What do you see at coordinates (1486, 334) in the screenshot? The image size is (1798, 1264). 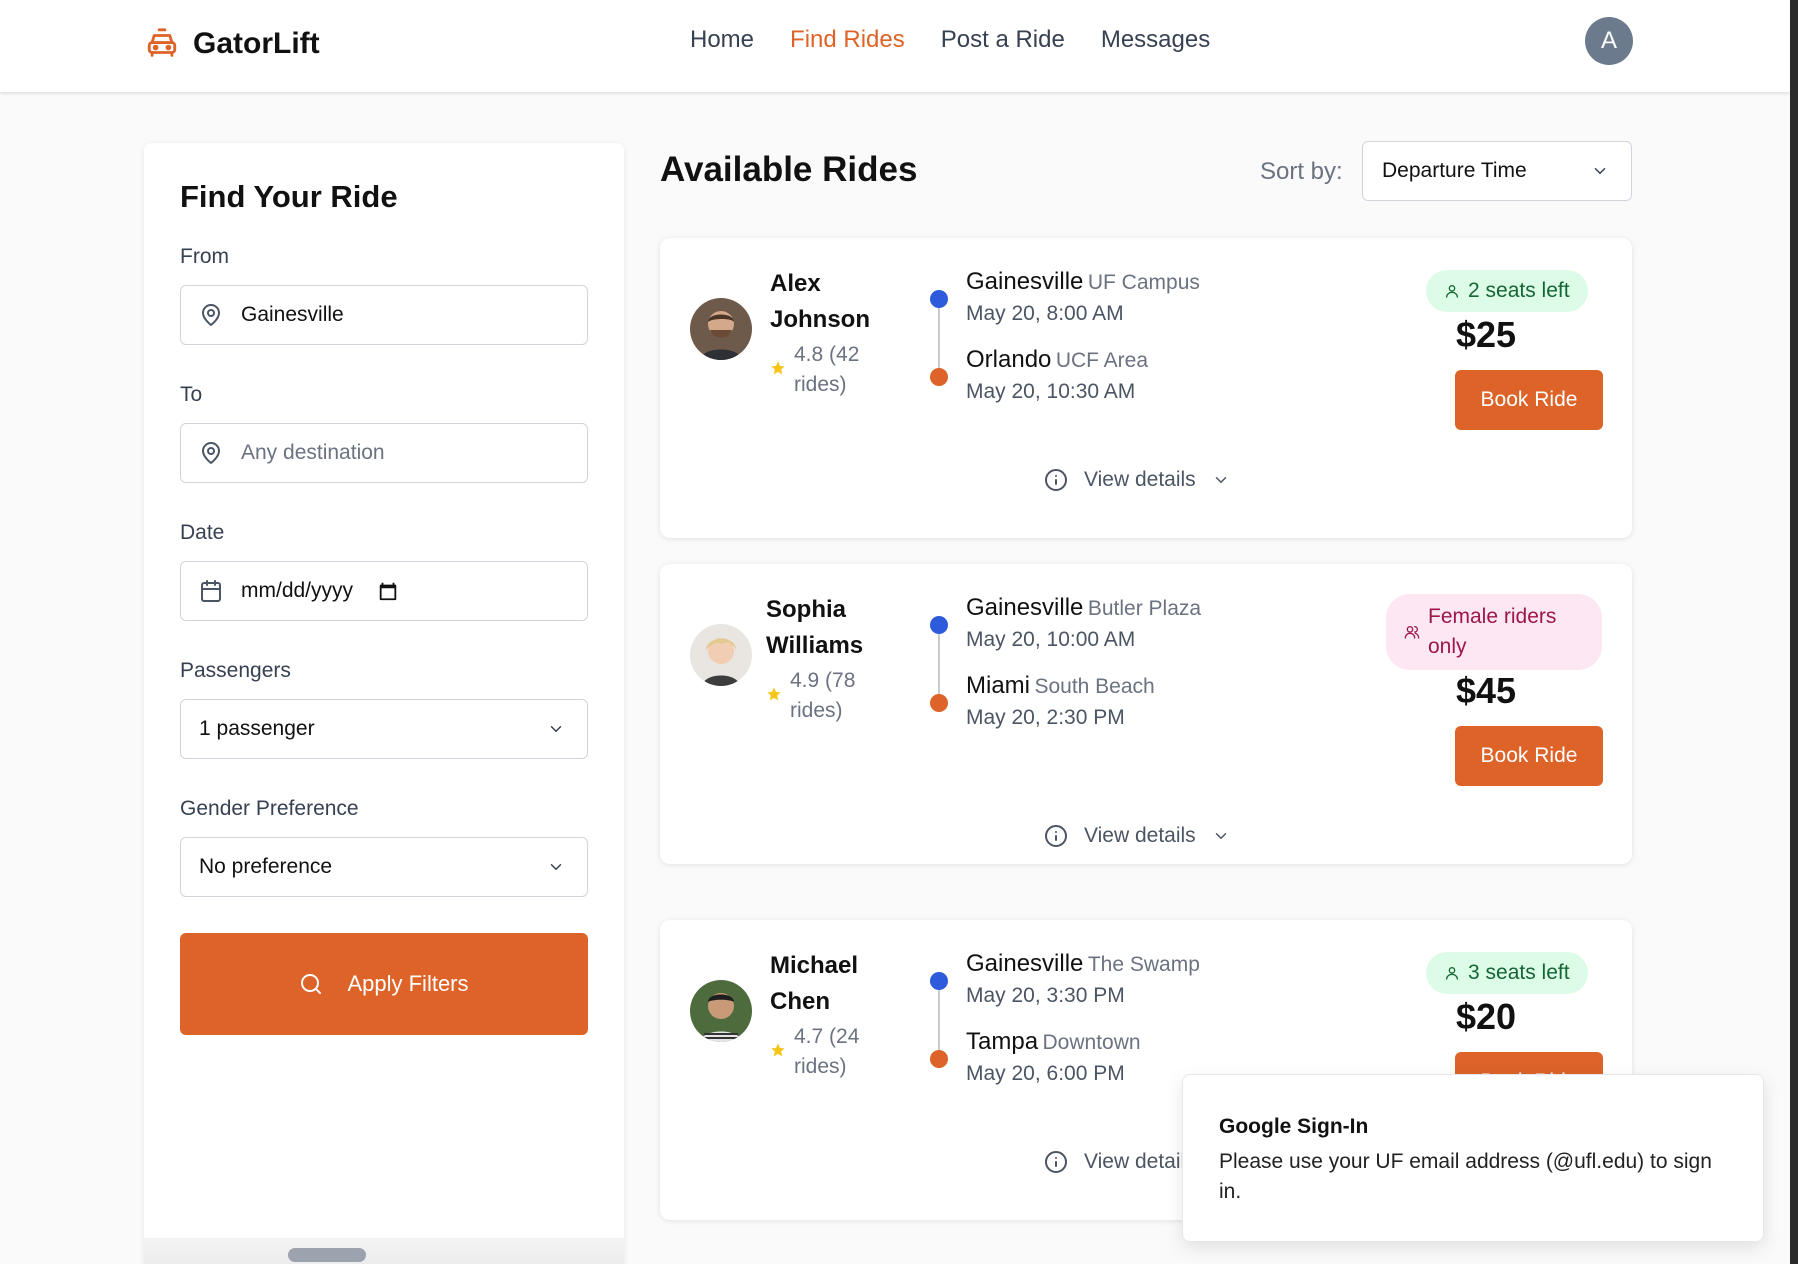 I see `ride-price: $25` at bounding box center [1486, 334].